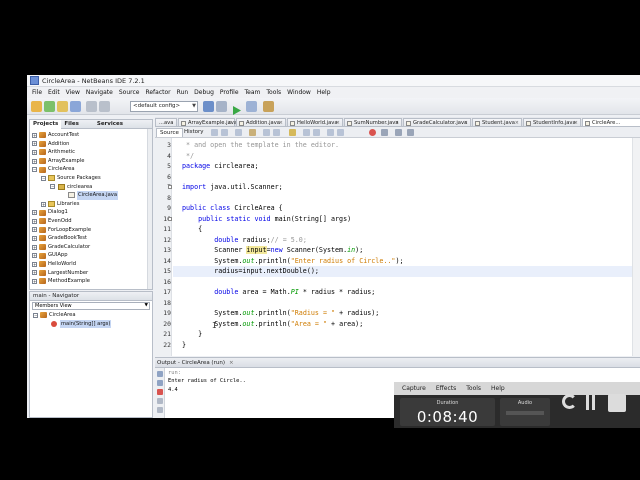  What do you see at coordinates (340, 132) in the screenshot?
I see `uncomment-icon` at bounding box center [340, 132].